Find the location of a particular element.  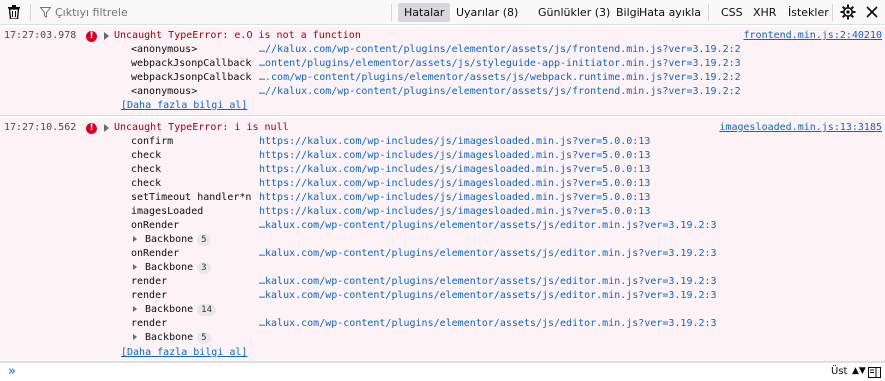

stack-group-count: 3 is located at coordinates (204, 268).